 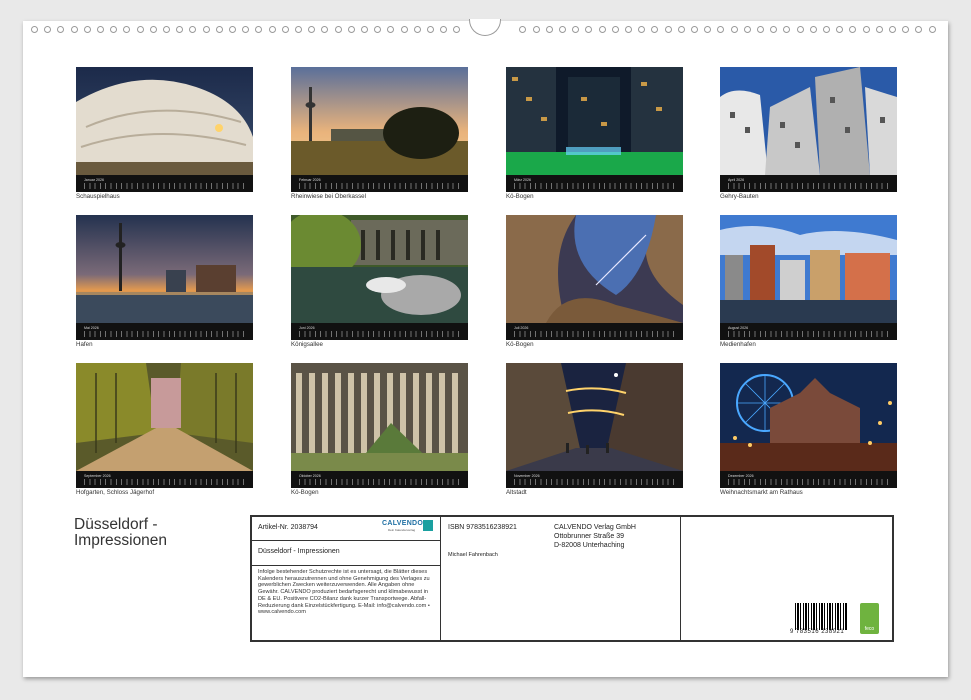 I want to click on calvendo-logo-icon, so click(x=428, y=525).